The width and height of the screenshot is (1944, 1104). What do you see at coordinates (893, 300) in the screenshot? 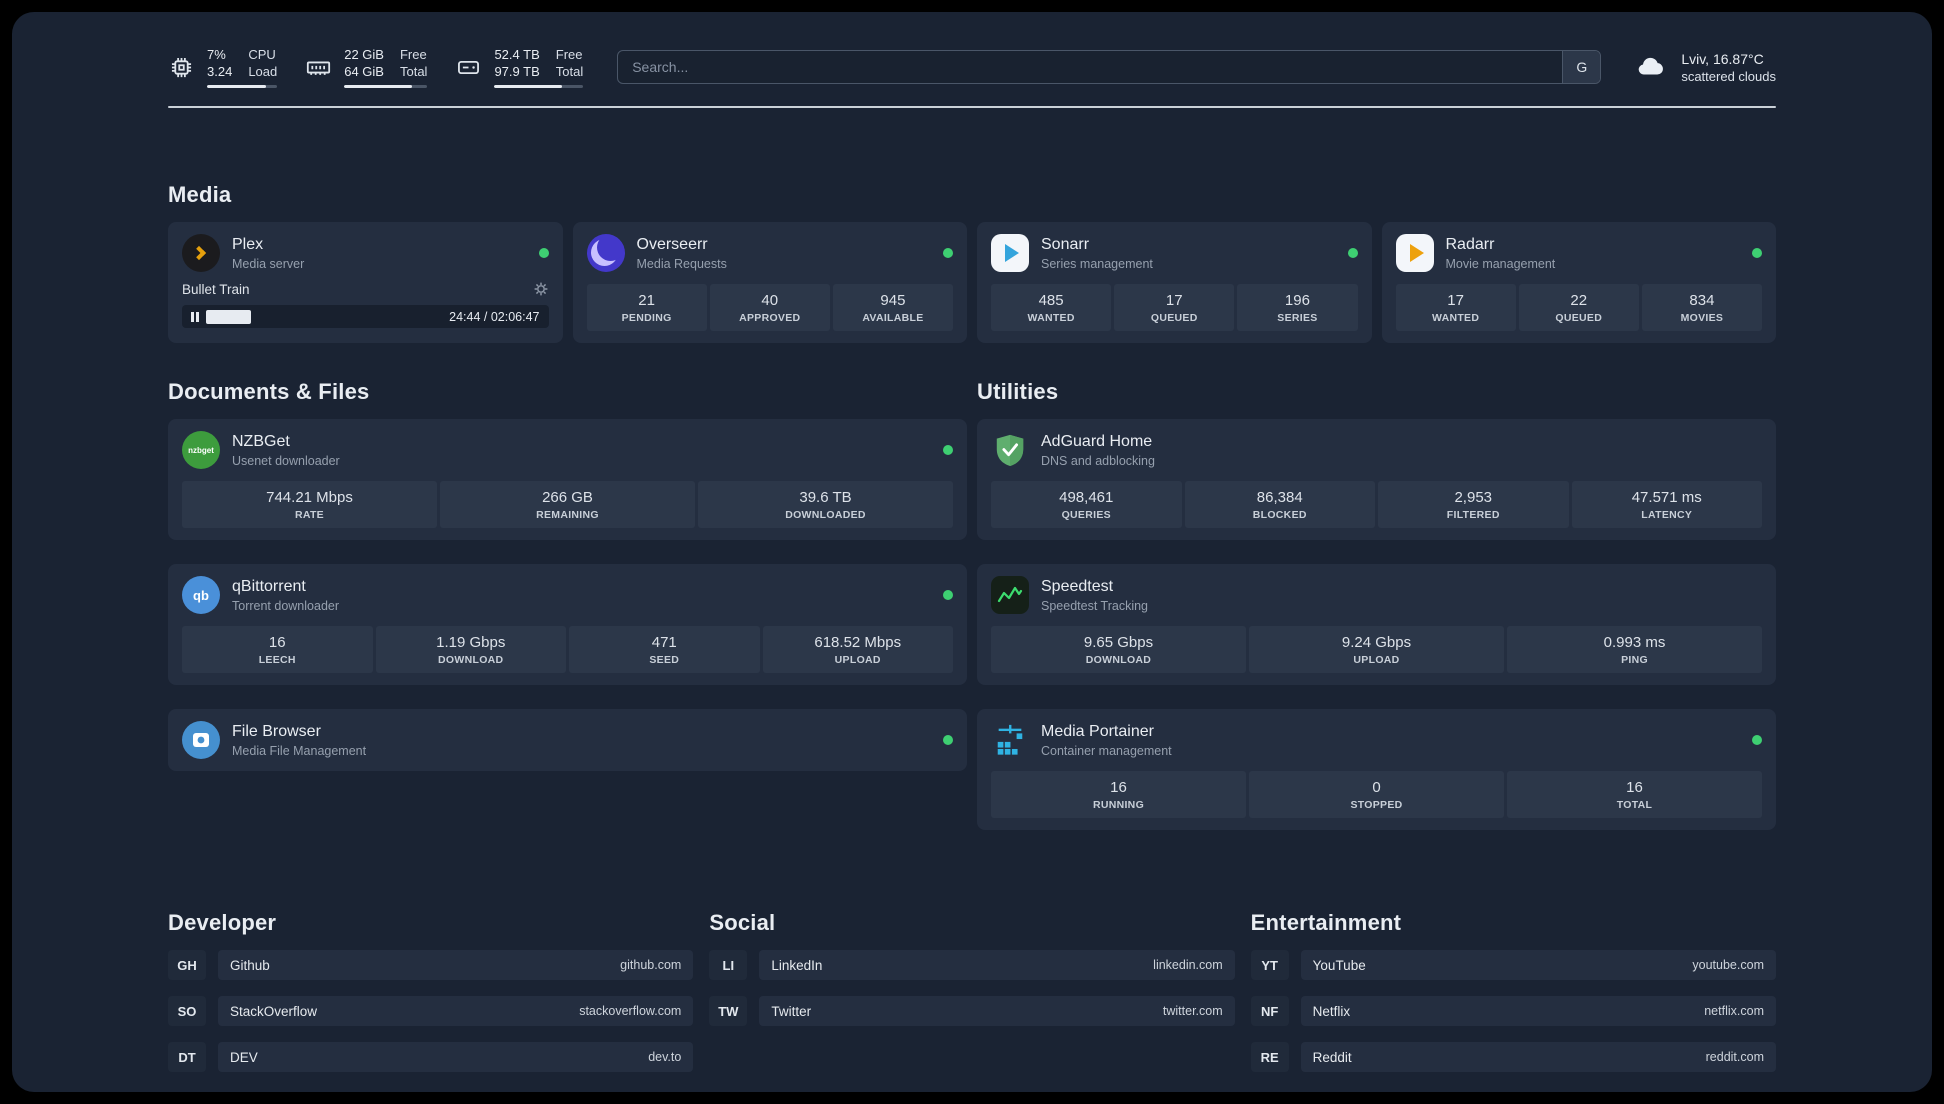
I see `stat-value: 945` at bounding box center [893, 300].